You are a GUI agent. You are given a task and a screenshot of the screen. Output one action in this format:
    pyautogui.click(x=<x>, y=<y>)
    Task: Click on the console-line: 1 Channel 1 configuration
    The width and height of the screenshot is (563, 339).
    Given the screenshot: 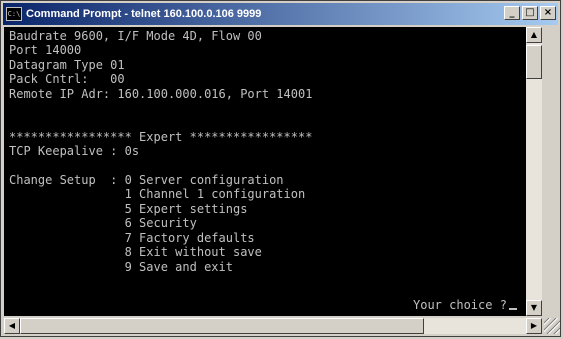 What is the action you would take?
    pyautogui.click(x=157, y=194)
    